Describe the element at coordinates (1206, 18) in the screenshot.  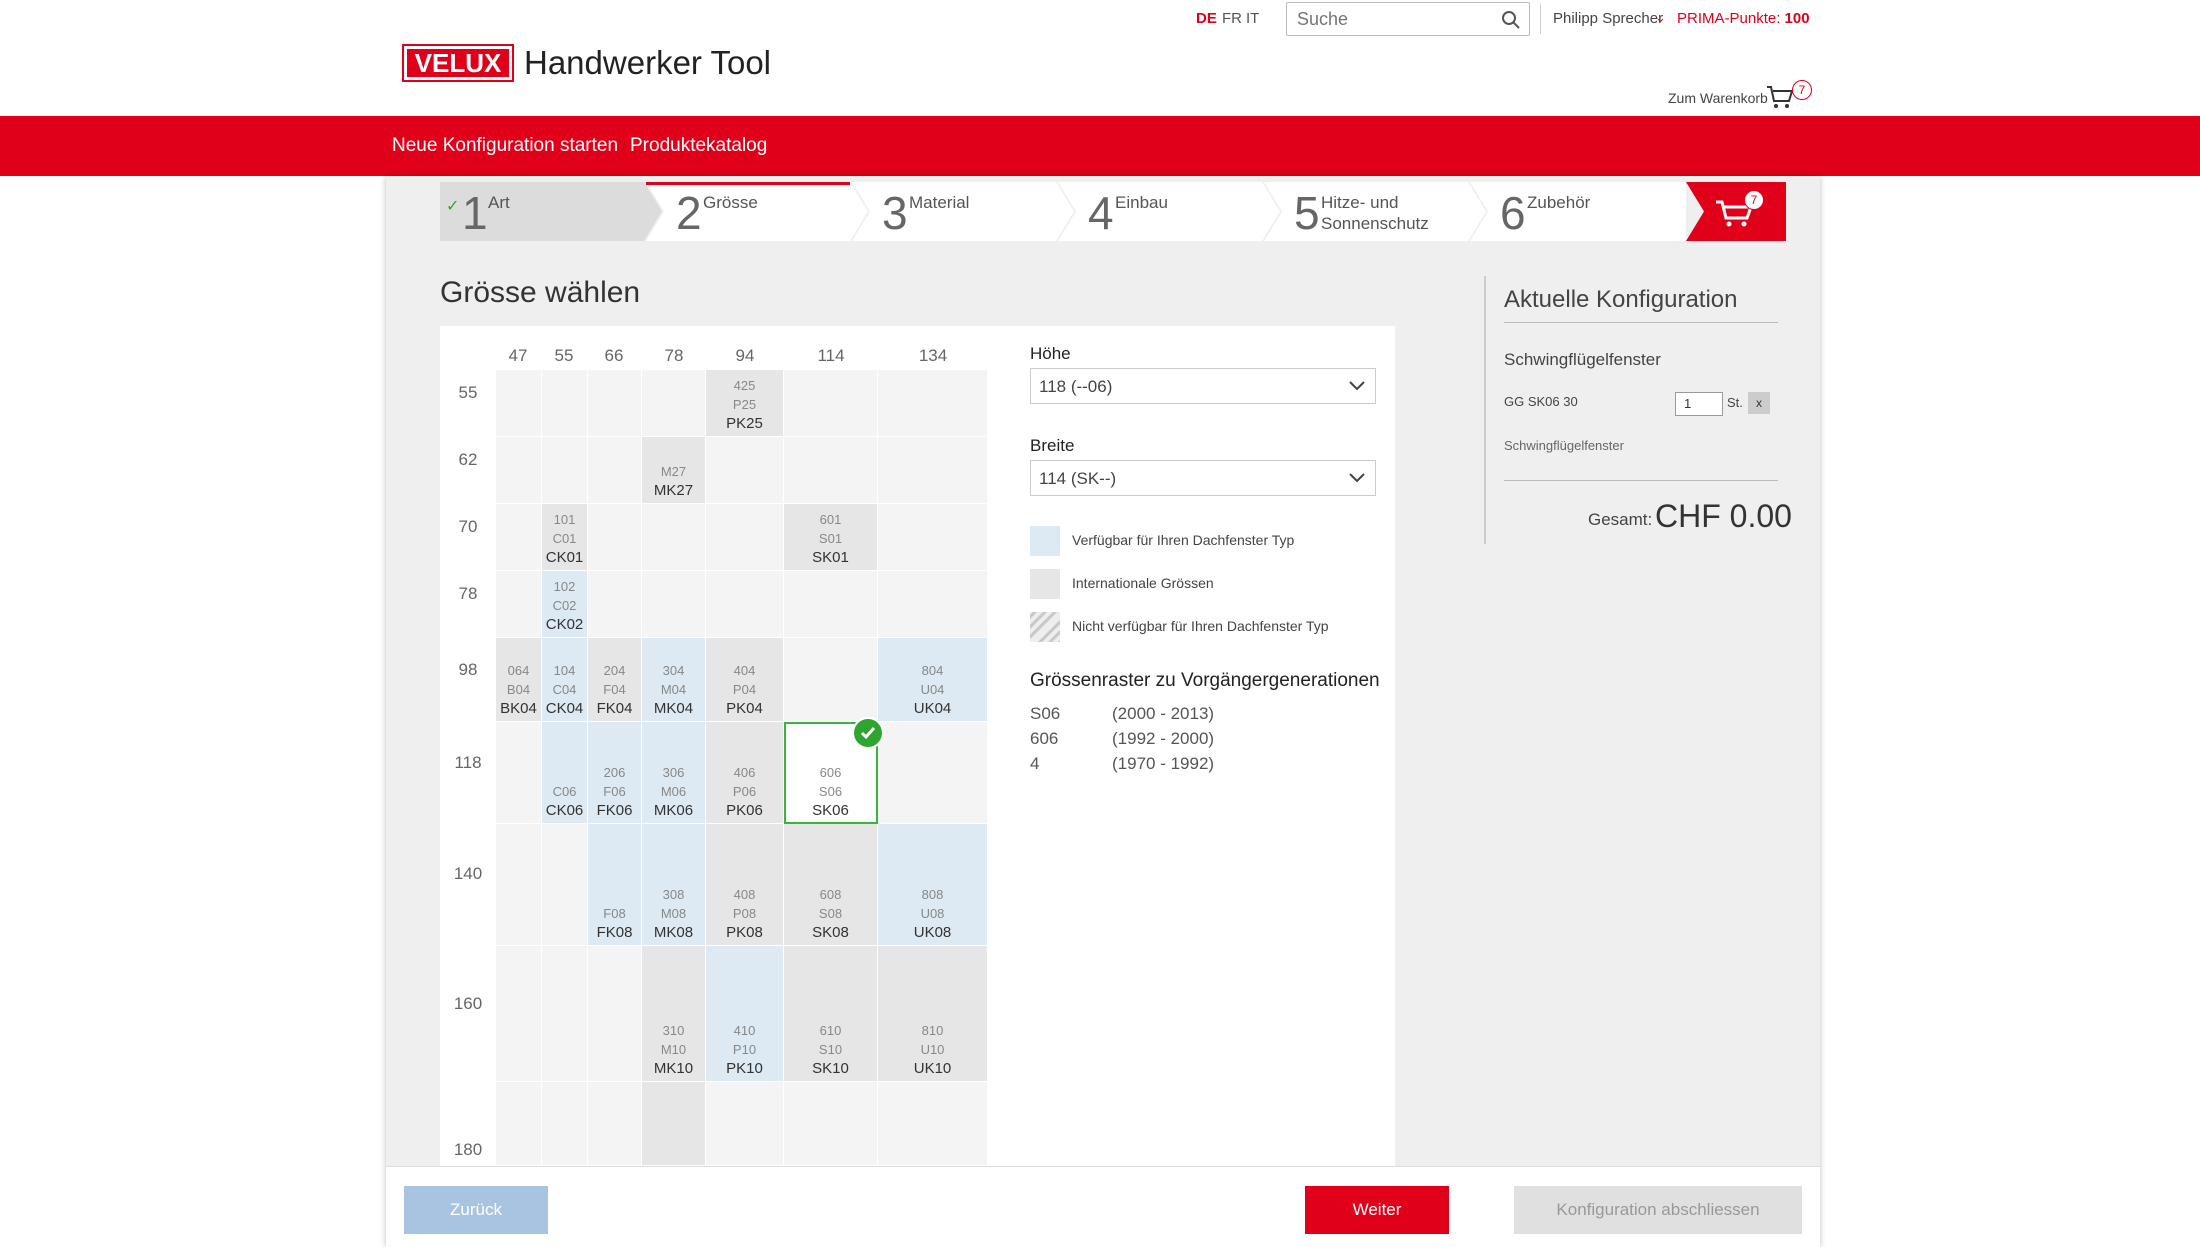
I see `lang-de: DE` at that location.